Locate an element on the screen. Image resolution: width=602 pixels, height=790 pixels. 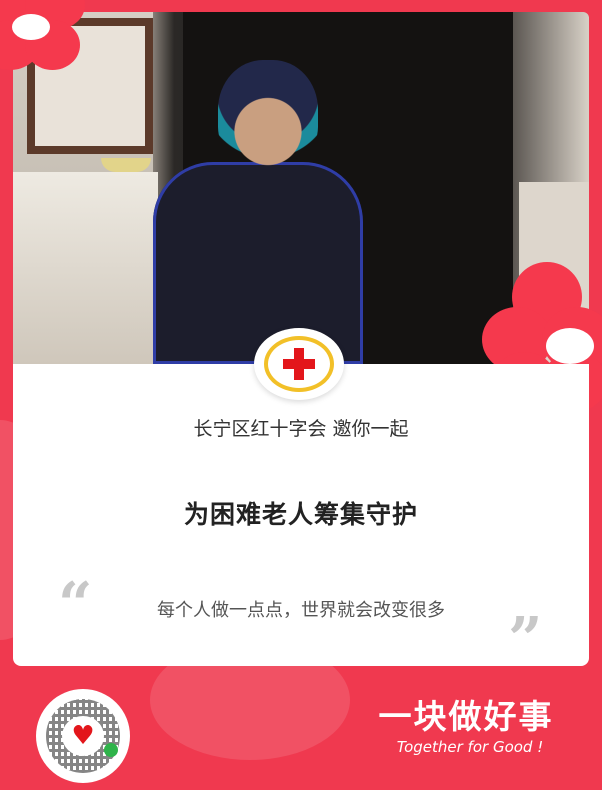
wreath-icon is located at coordinates (299, 364).